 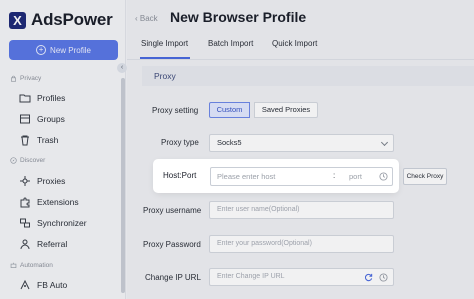 I want to click on sidebar-item-proxies: Proxies, so click(x=42, y=181).